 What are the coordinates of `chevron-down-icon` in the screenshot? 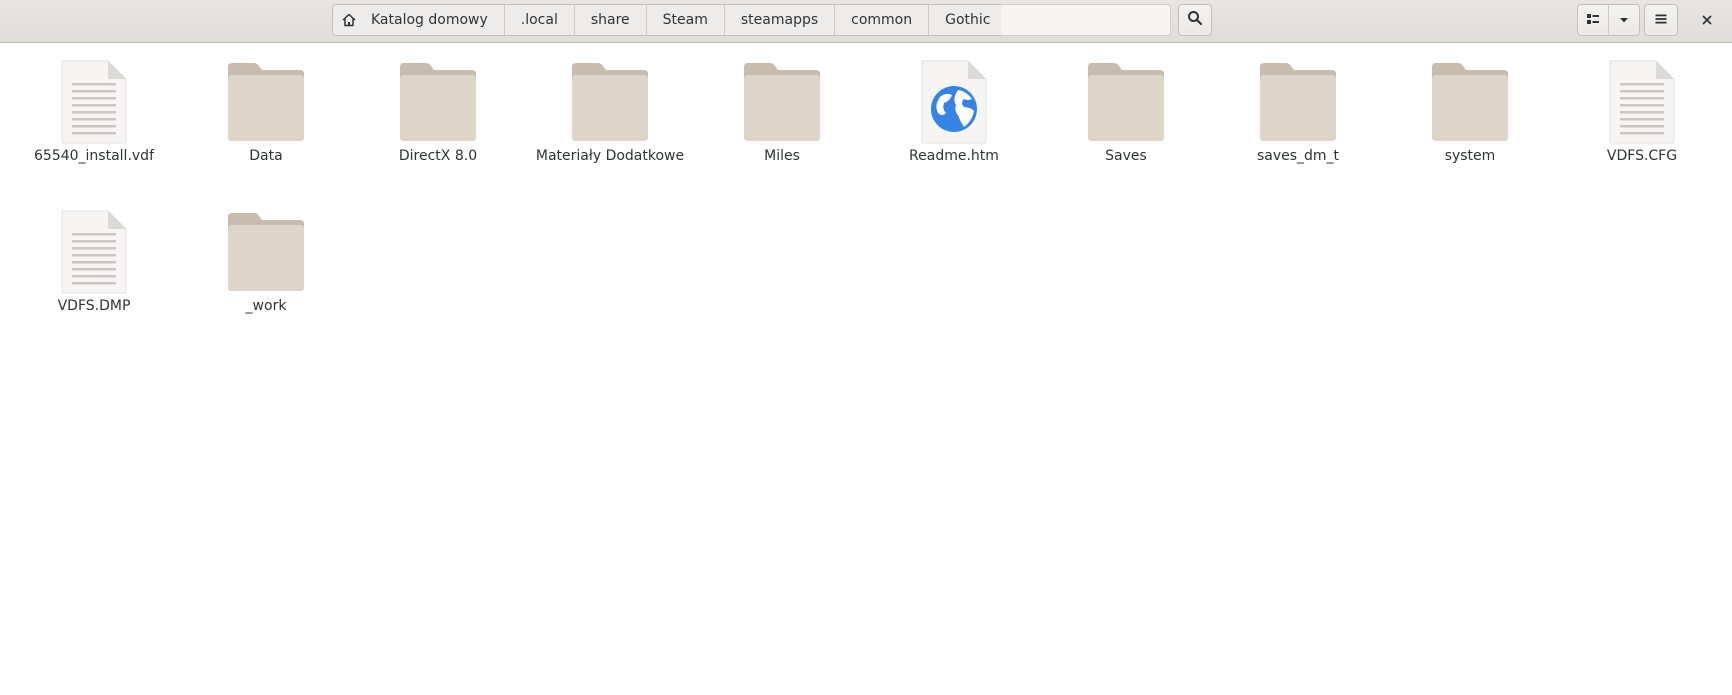 It's located at (1624, 20).